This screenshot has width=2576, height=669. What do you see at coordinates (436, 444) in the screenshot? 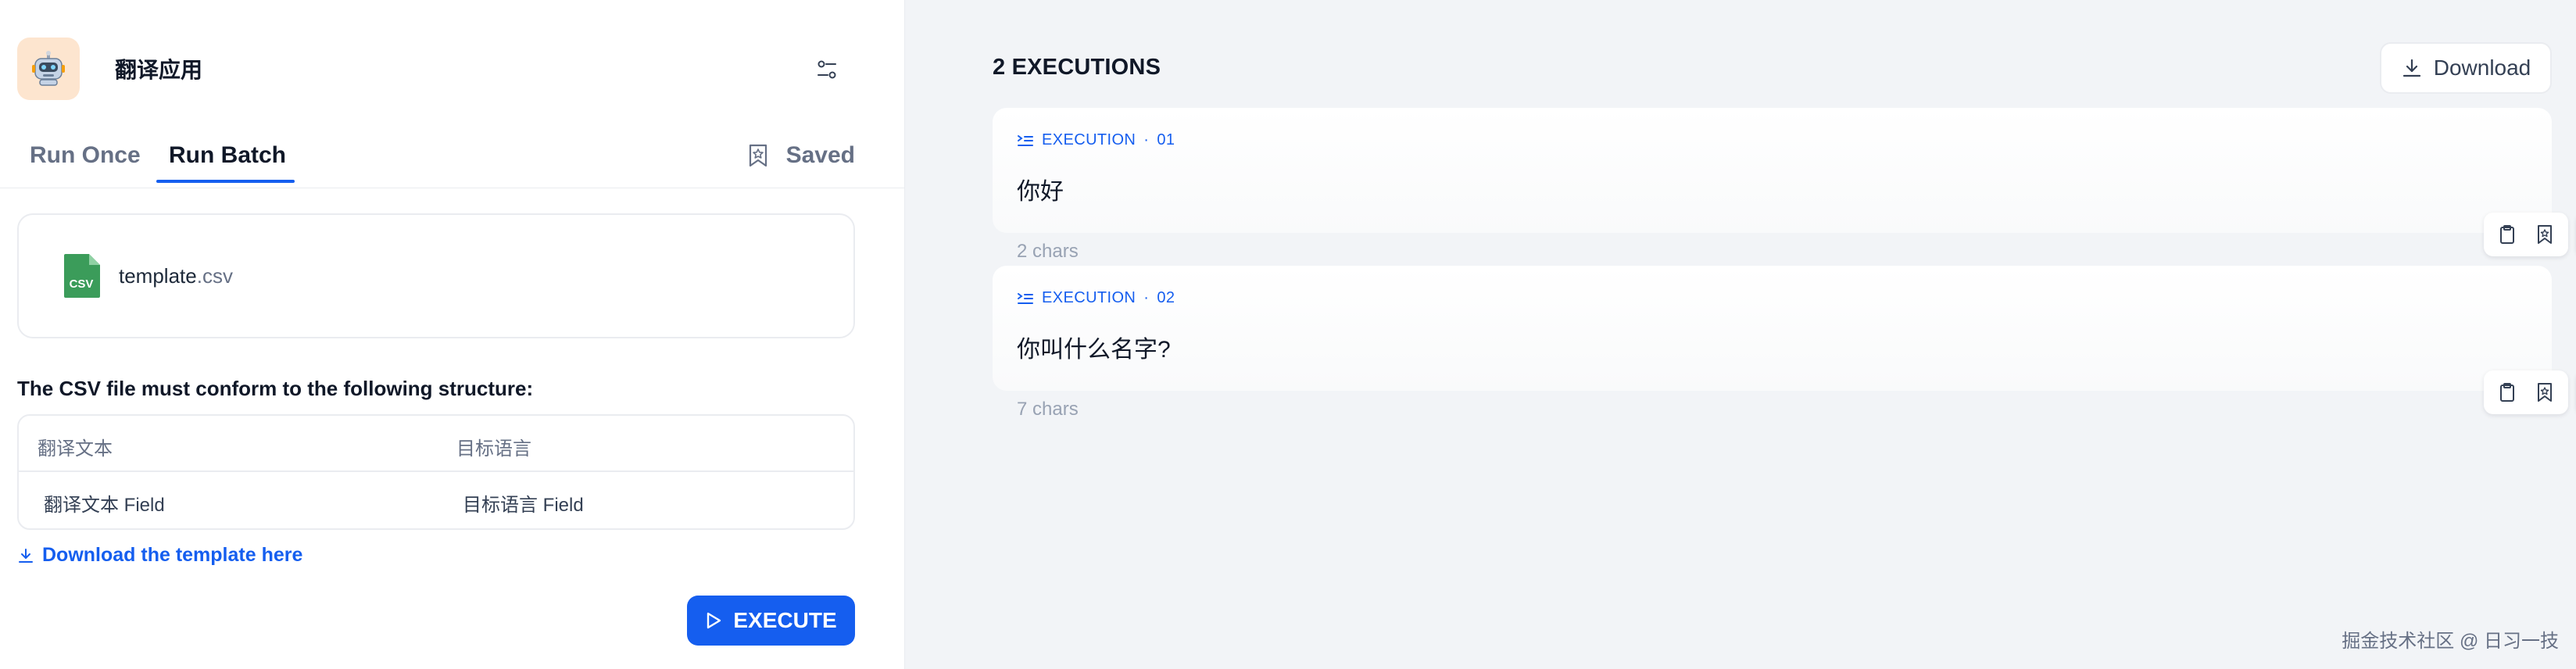
I see `table-header-row: 翻译文本 目标语言` at bounding box center [436, 444].